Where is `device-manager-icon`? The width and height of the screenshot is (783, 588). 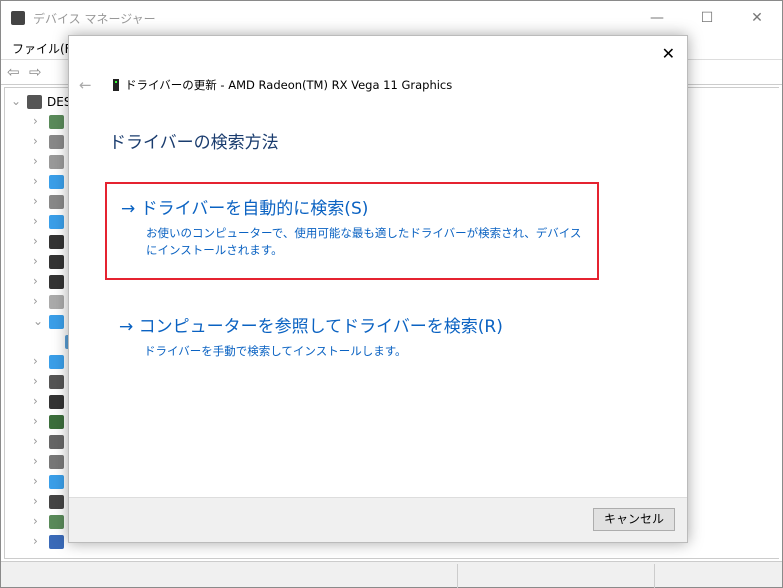
device-manager-icon is located at coordinates (18, 18).